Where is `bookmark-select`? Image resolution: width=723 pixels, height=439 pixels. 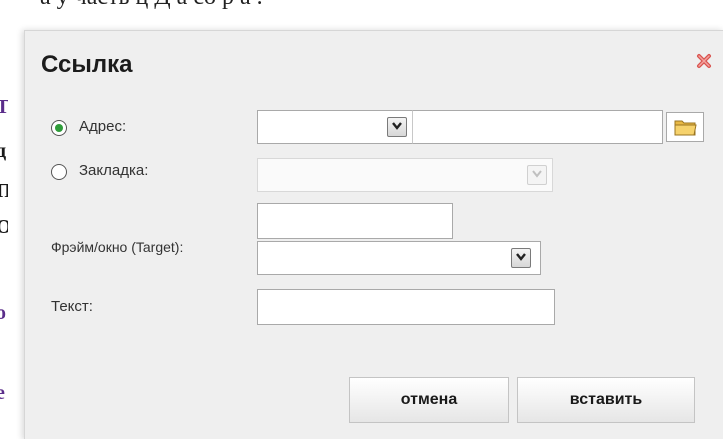 bookmark-select is located at coordinates (405, 175).